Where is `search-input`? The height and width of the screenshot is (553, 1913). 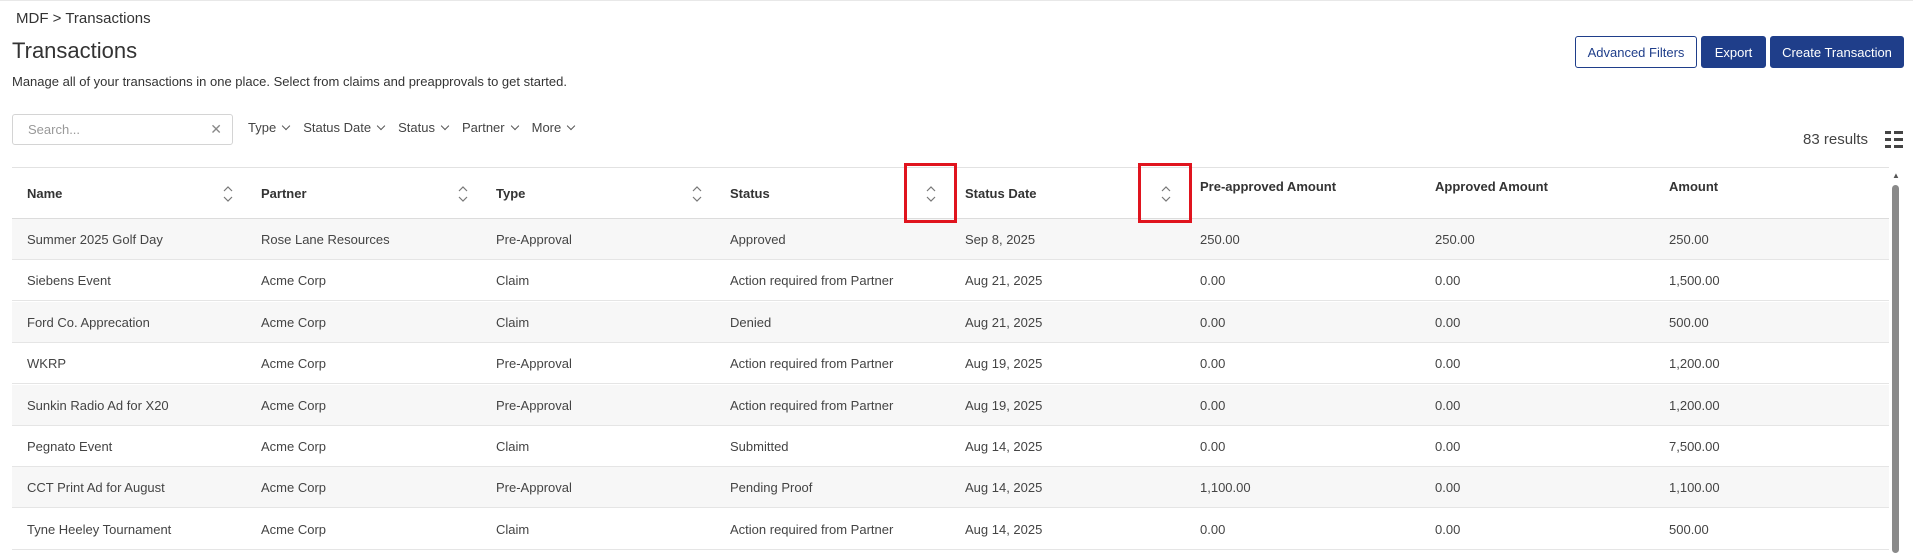
search-input is located at coordinates (104, 129).